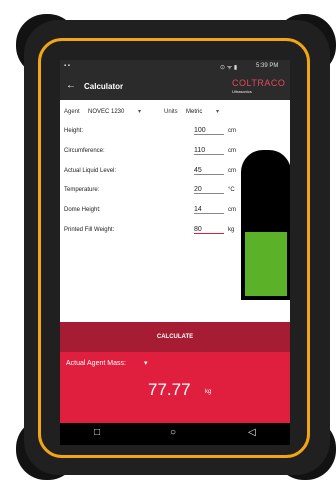  Describe the element at coordinates (242, 91) in the screenshot. I see `brand-sub: Ultrasonics` at that location.